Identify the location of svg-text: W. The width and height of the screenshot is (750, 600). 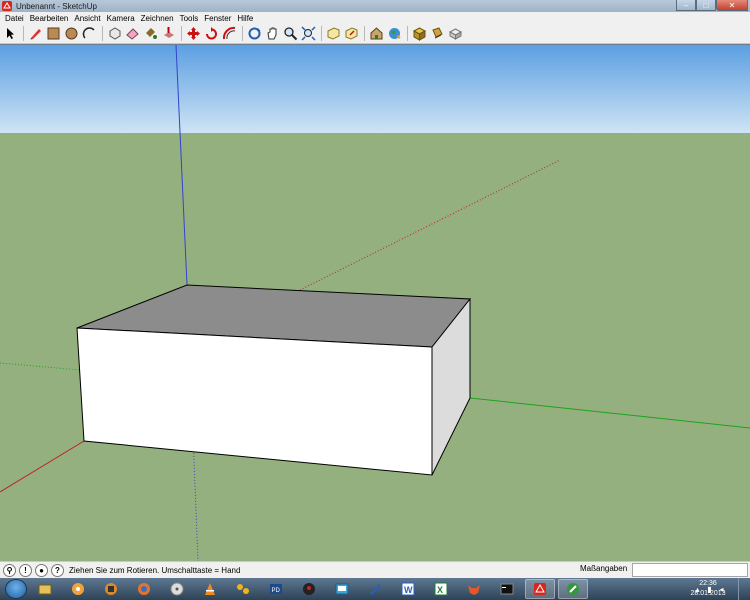
(408, 590).